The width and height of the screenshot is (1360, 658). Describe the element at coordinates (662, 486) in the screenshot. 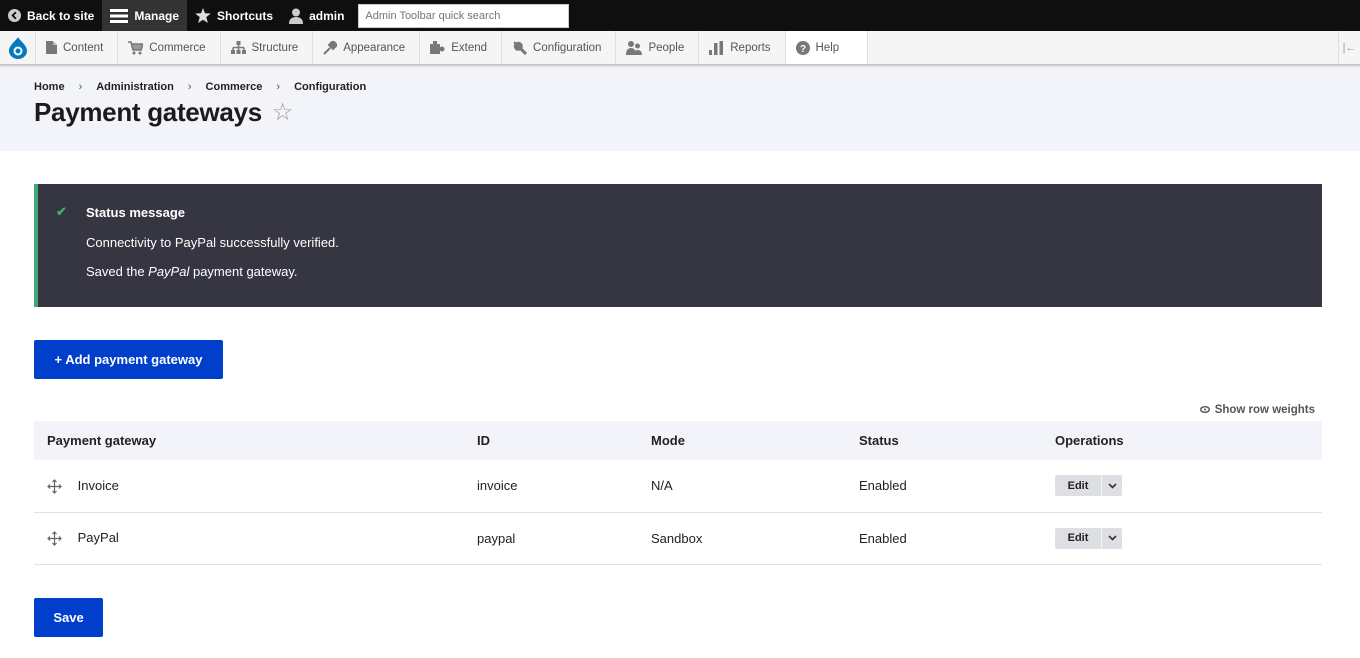

I see `gateway-mode: N/A` at that location.